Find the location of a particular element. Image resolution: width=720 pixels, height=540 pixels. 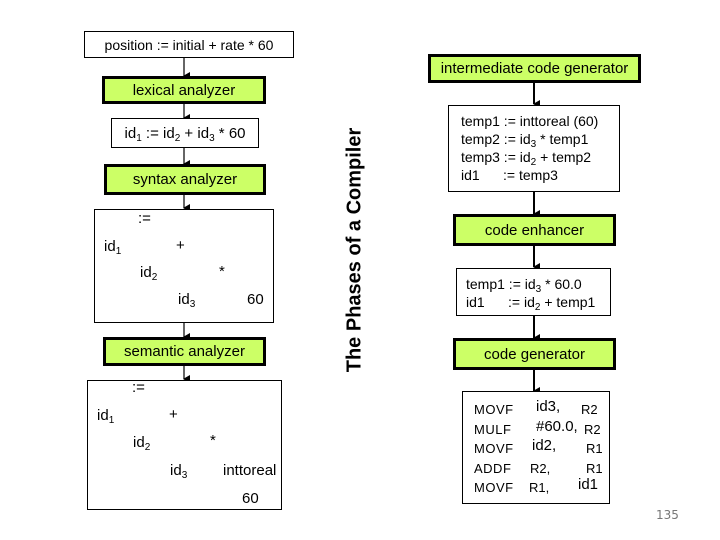

syntax-analyzer-box: syntax analyzer is located at coordinates (185, 179).